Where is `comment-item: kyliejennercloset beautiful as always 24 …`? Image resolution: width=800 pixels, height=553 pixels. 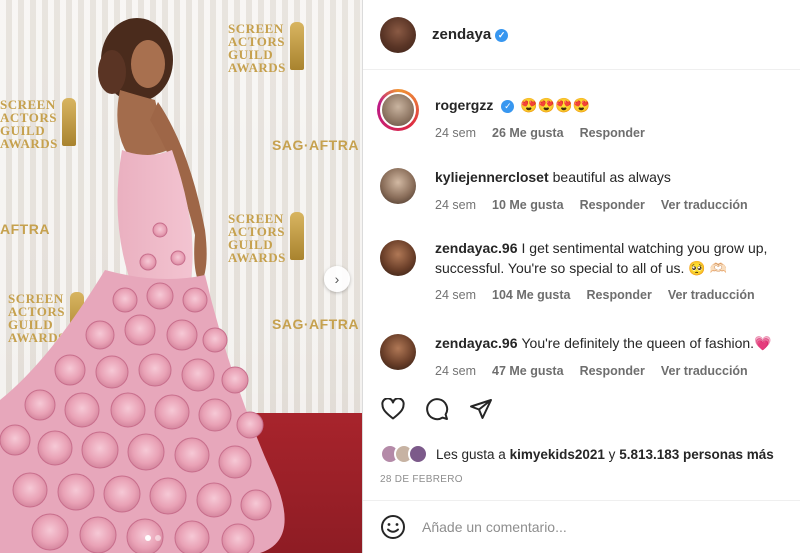 comment-item: kyliejennercloset beautiful as always 24 … is located at coordinates (590, 189).